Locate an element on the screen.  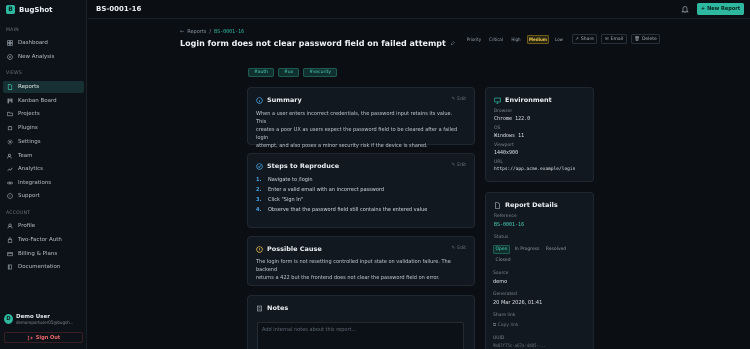
warning-icon is located at coordinates (259, 249).